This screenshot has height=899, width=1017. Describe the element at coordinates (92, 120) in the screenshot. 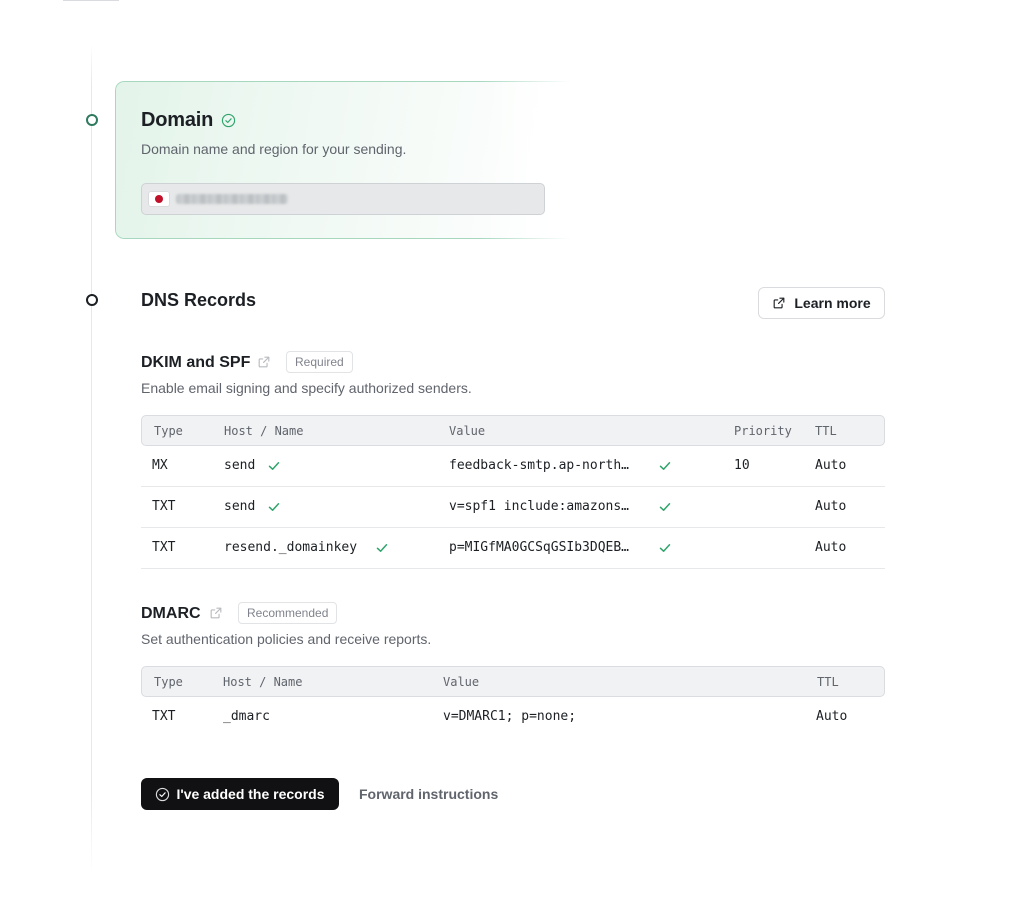

I see `step-marker-domain` at that location.